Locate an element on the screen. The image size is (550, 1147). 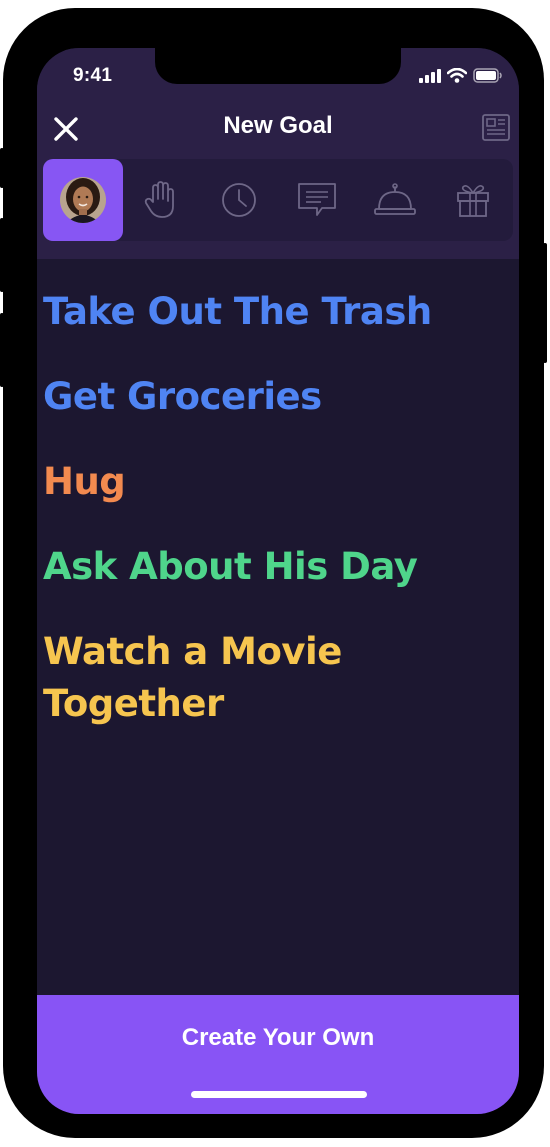
wifi-icon is located at coordinates (457, 75).